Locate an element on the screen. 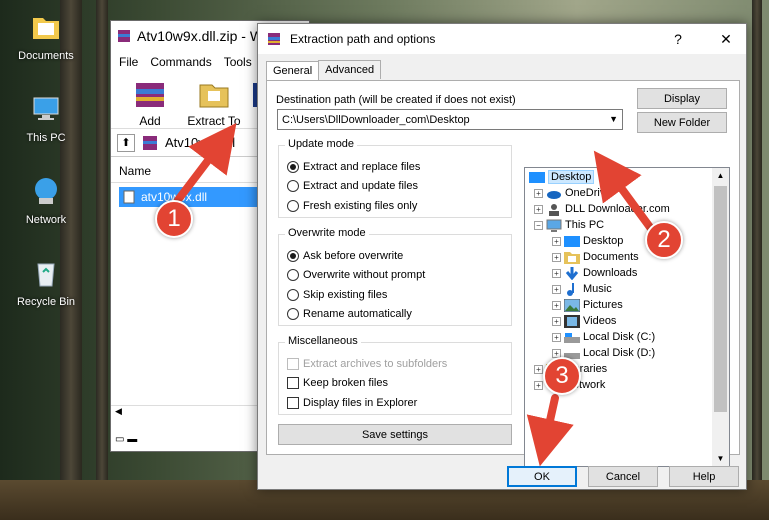  documents-icon is located at coordinates (572, 257).